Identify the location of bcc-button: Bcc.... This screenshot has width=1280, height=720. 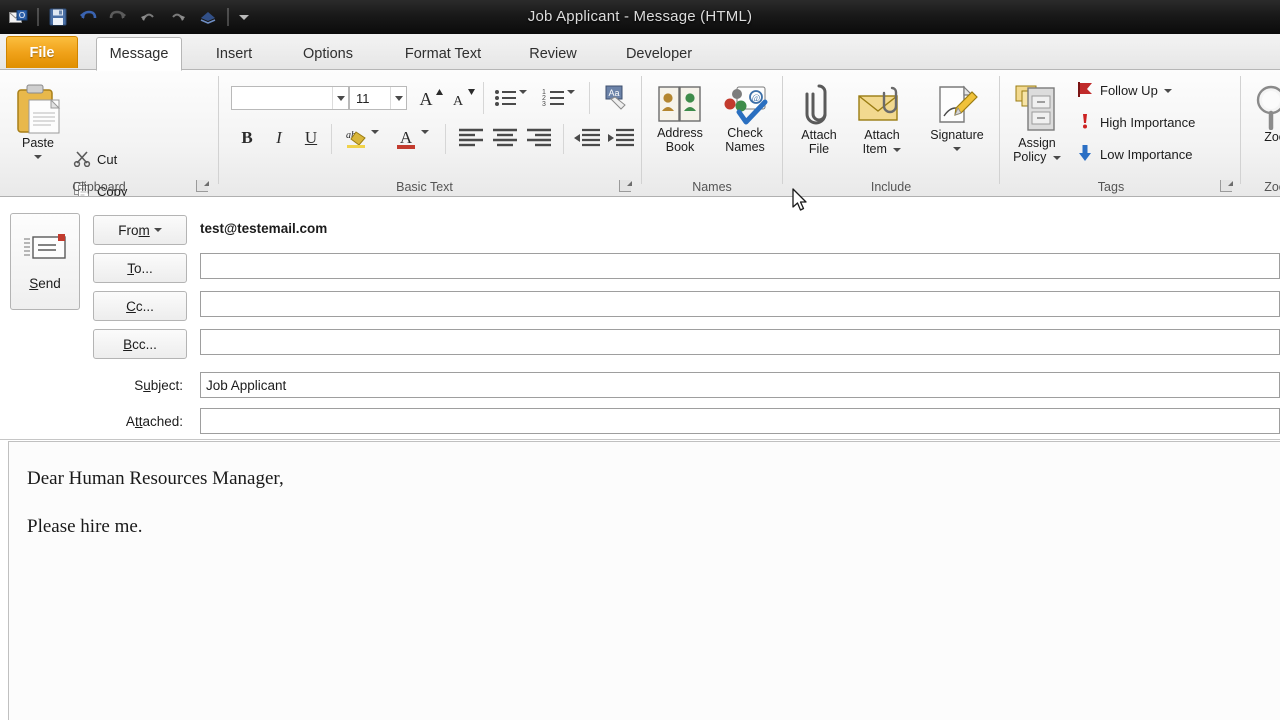
(140, 344).